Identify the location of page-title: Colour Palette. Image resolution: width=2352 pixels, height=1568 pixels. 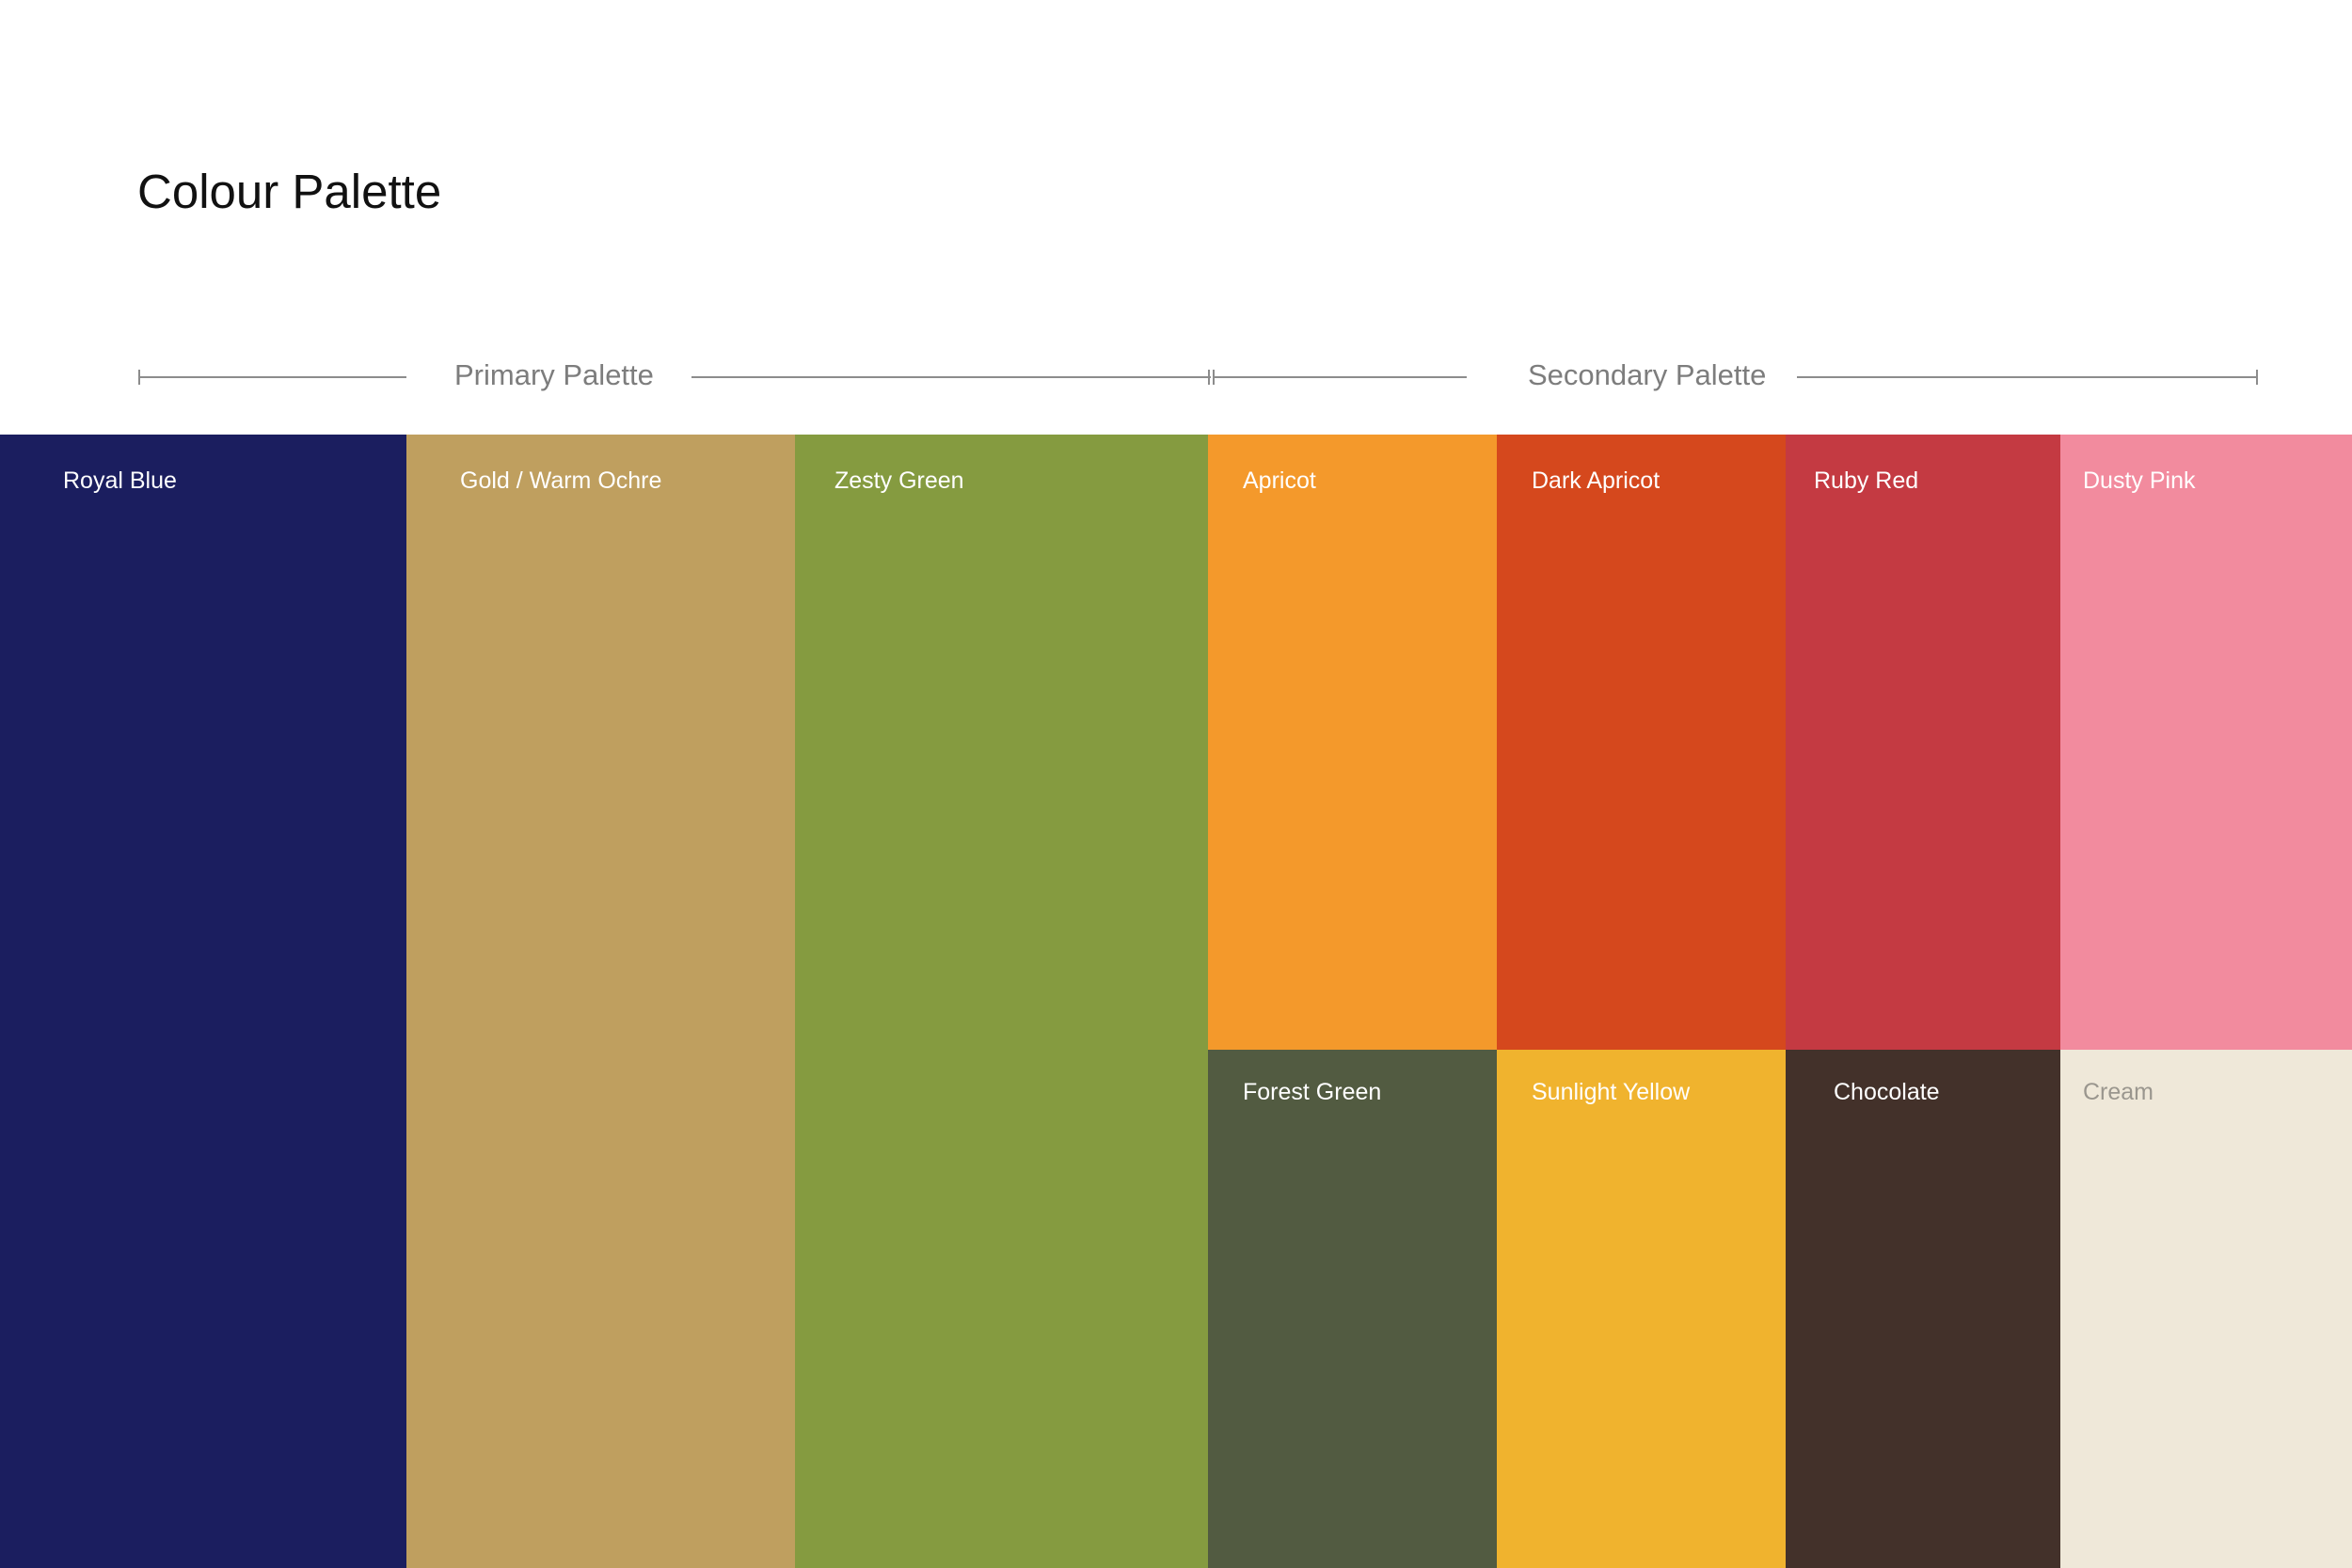
(289, 192).